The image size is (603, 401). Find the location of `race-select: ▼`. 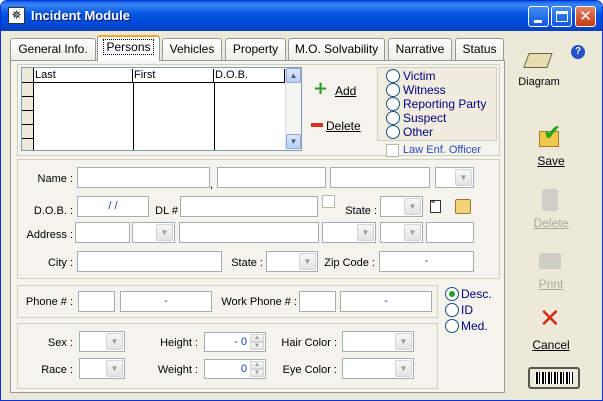

race-select: ▼ is located at coordinates (102, 368).